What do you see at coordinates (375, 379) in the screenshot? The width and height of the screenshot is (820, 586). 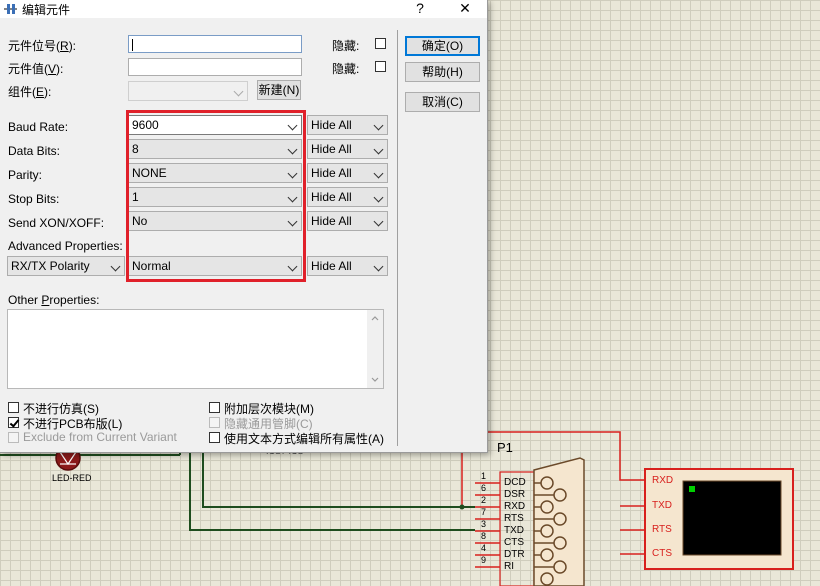 I see `scroll-down-icon` at bounding box center [375, 379].